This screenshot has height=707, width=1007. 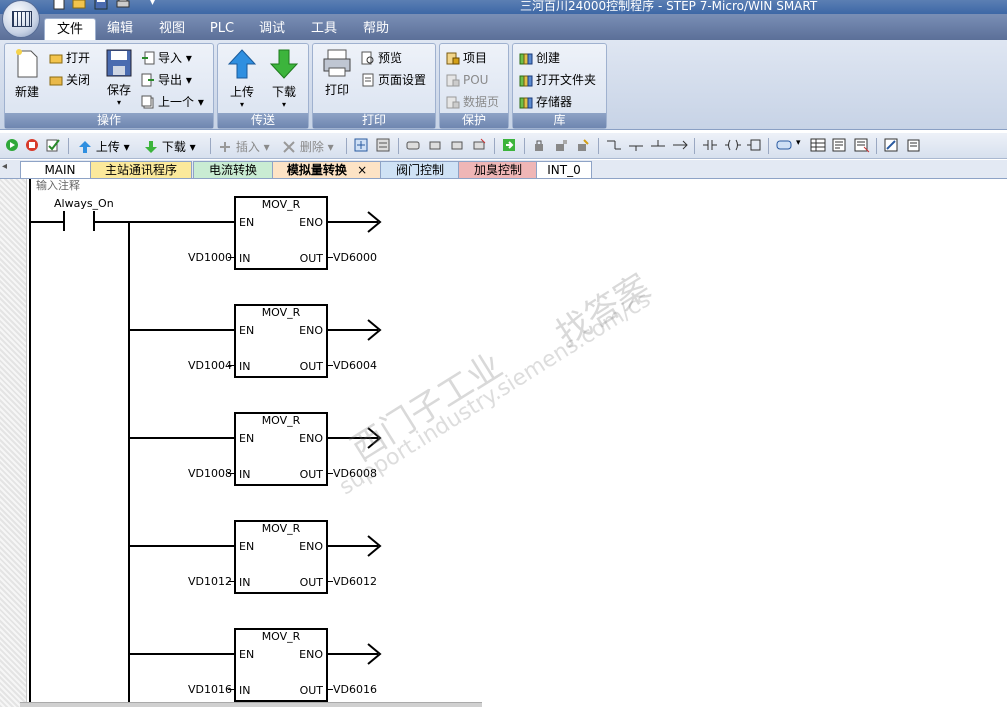 What do you see at coordinates (784, 146) in the screenshot?
I see `symbol-icon` at bounding box center [784, 146].